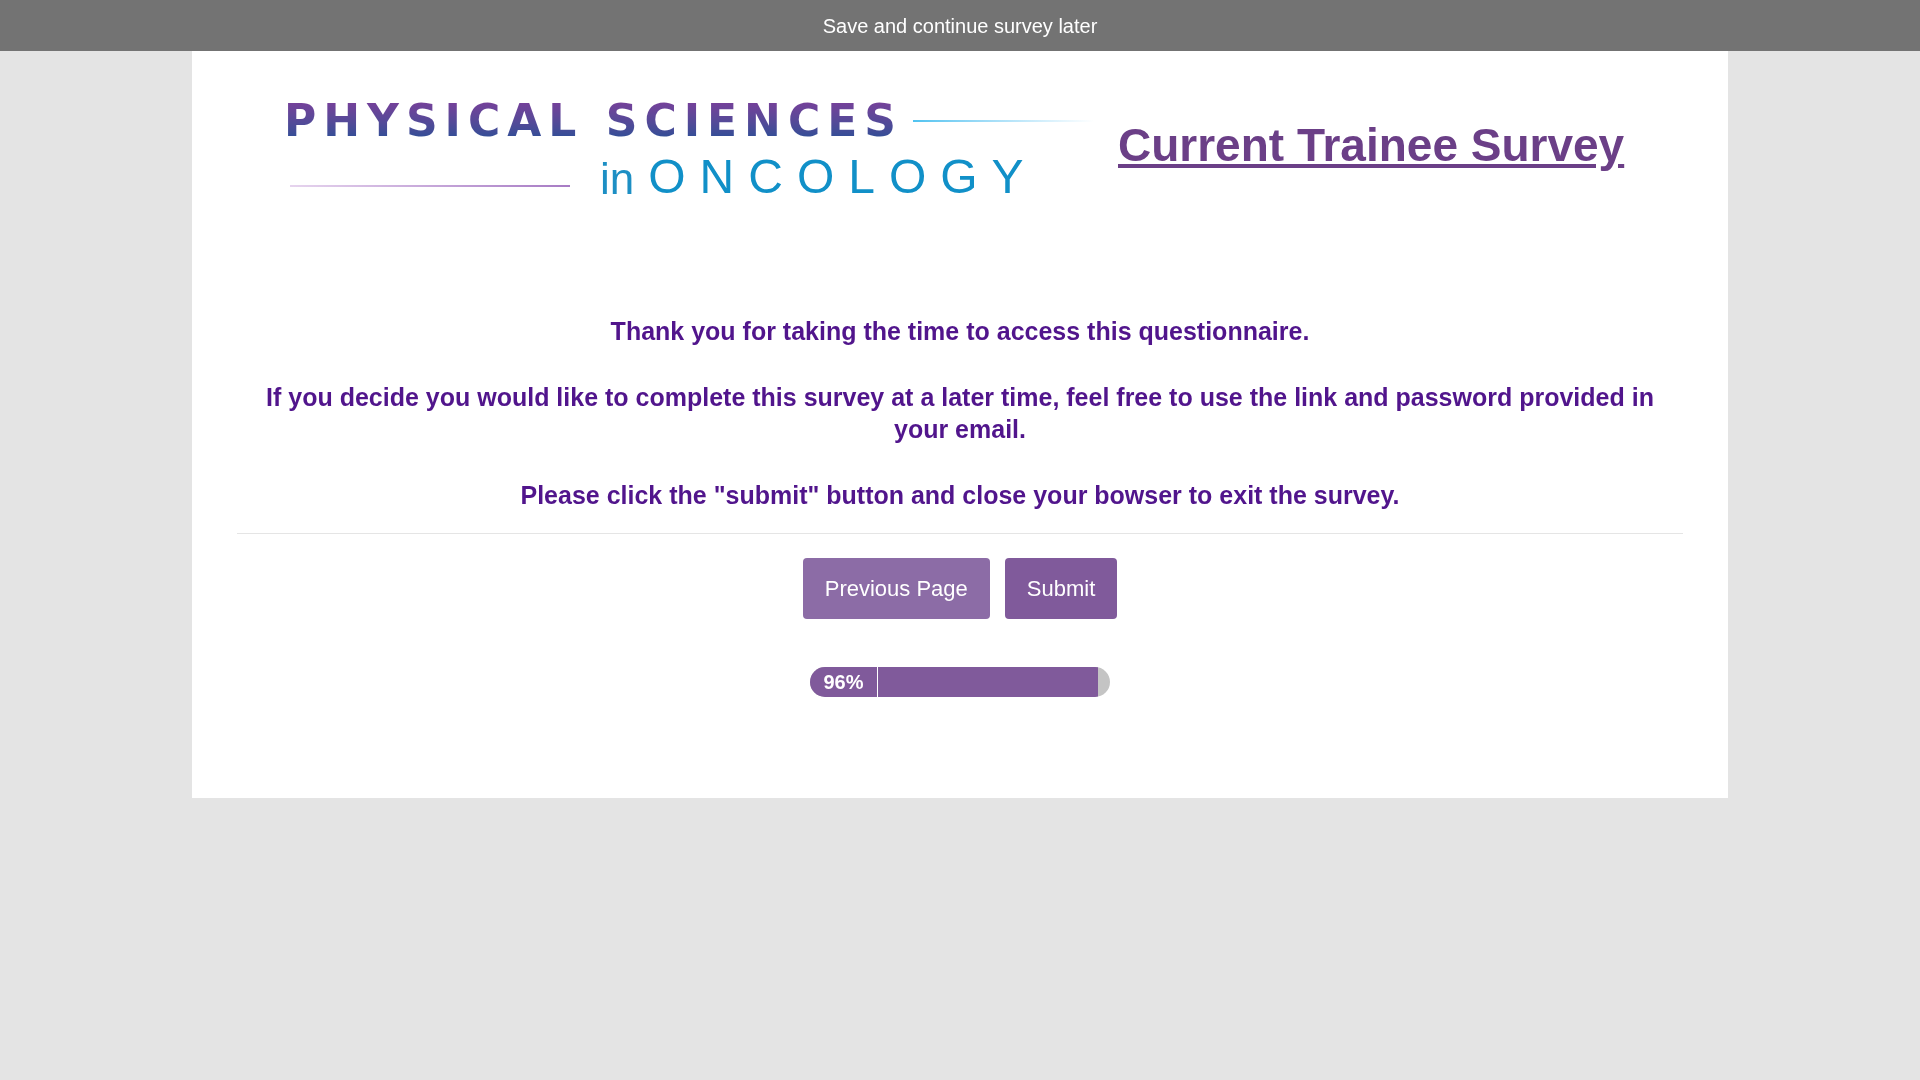  I want to click on progress-label: 96%, so click(844, 682).